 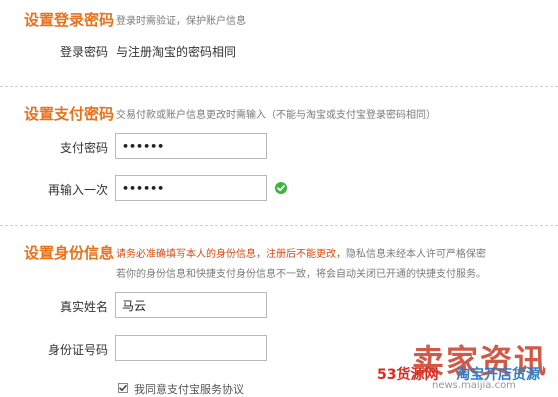 I want to click on agree-checkbox, so click(x=123, y=388).